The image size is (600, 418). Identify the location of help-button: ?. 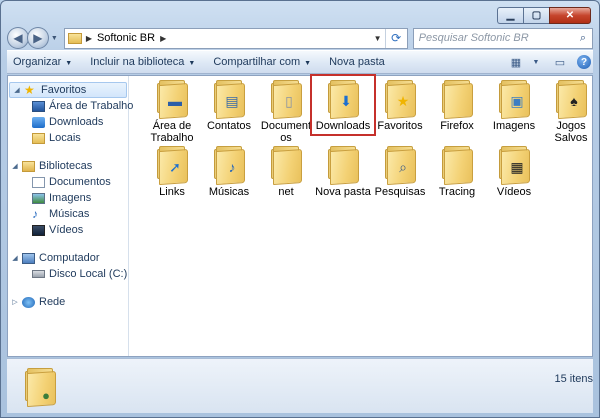
(584, 62).